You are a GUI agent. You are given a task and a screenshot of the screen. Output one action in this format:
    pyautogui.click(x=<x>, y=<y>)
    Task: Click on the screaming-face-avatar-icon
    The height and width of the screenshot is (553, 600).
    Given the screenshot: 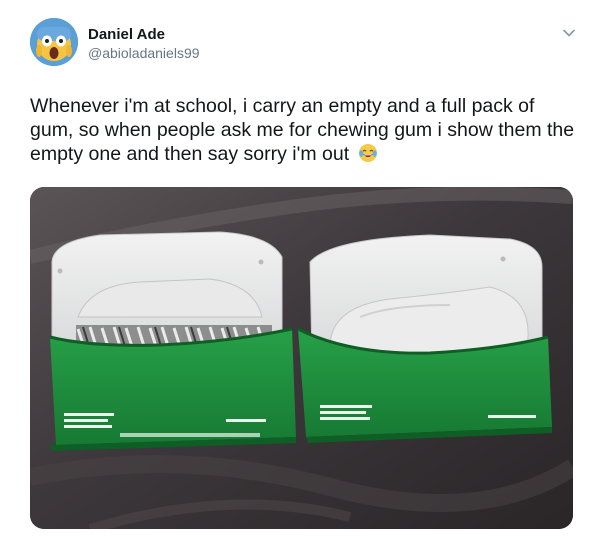 What is the action you would take?
    pyautogui.click(x=54, y=42)
    